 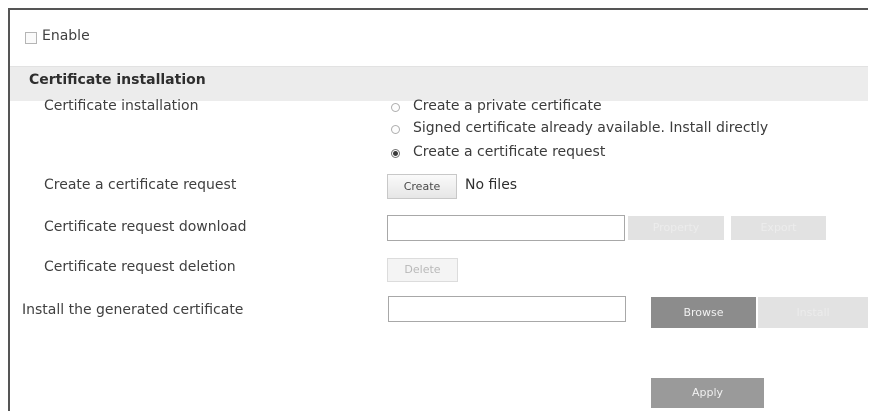 What do you see at coordinates (707, 393) in the screenshot?
I see `apply-button: Apply` at bounding box center [707, 393].